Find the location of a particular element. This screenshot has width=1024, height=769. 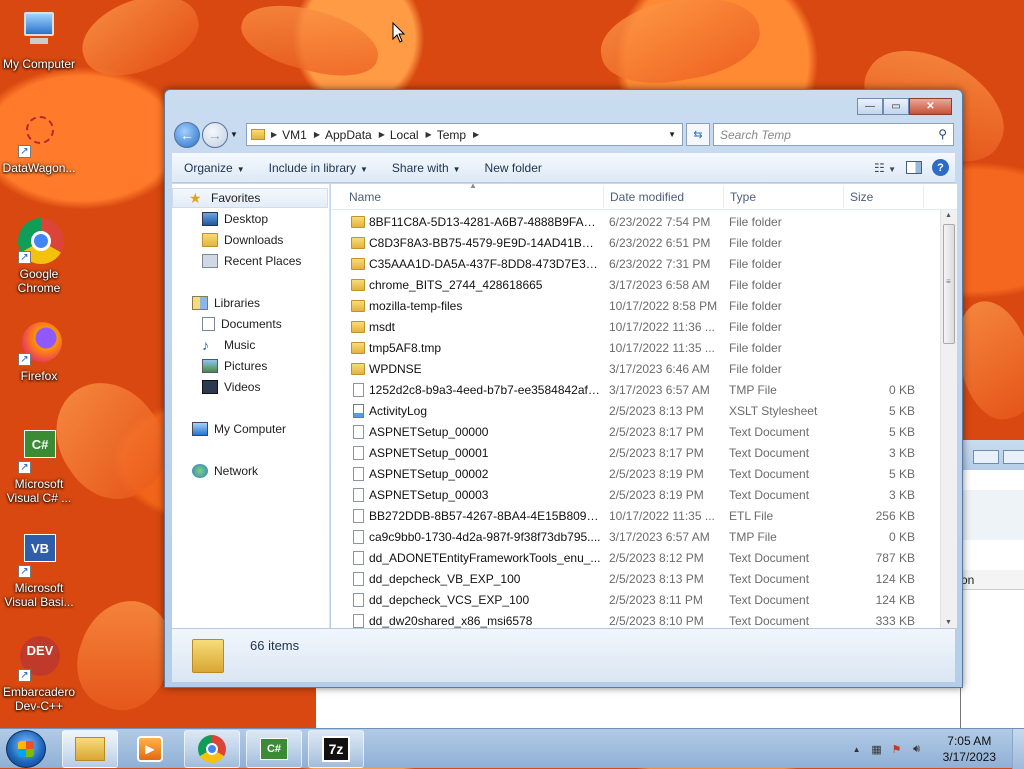

organize-button: Organize ▼ is located at coordinates (214, 168).